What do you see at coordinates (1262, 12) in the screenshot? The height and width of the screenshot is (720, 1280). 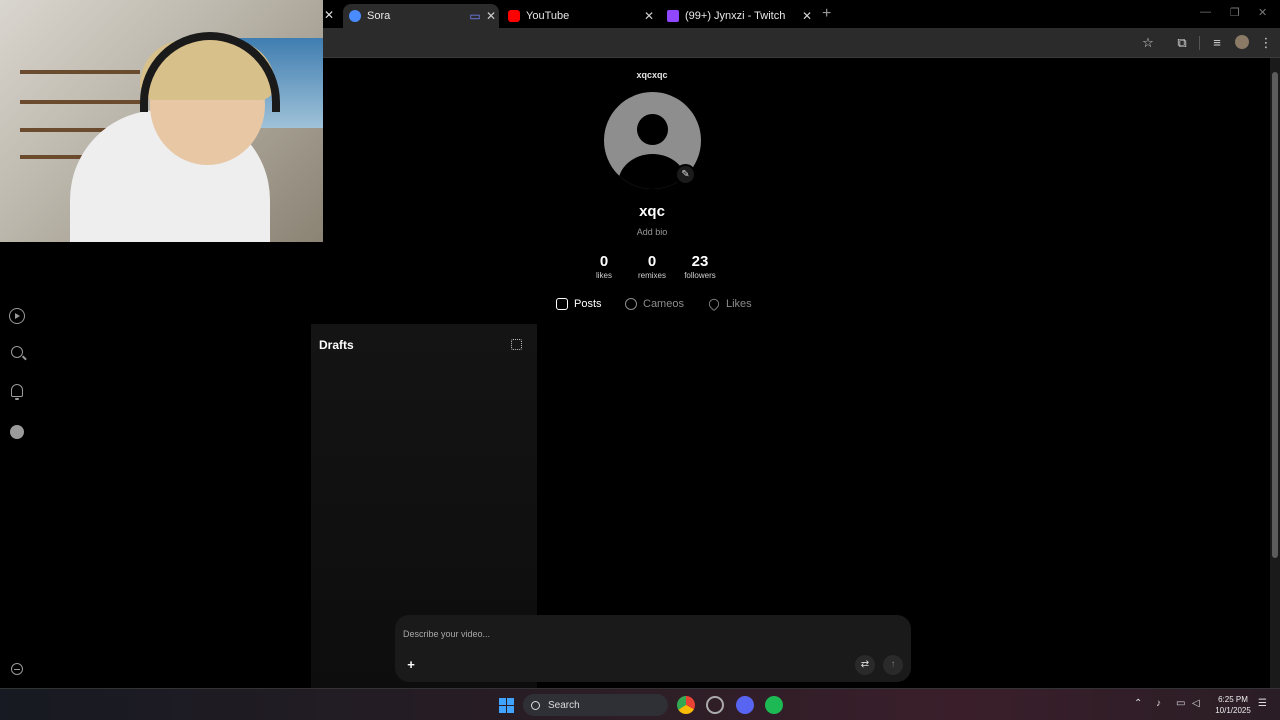 I see `window-close-icon: ✕` at bounding box center [1262, 12].